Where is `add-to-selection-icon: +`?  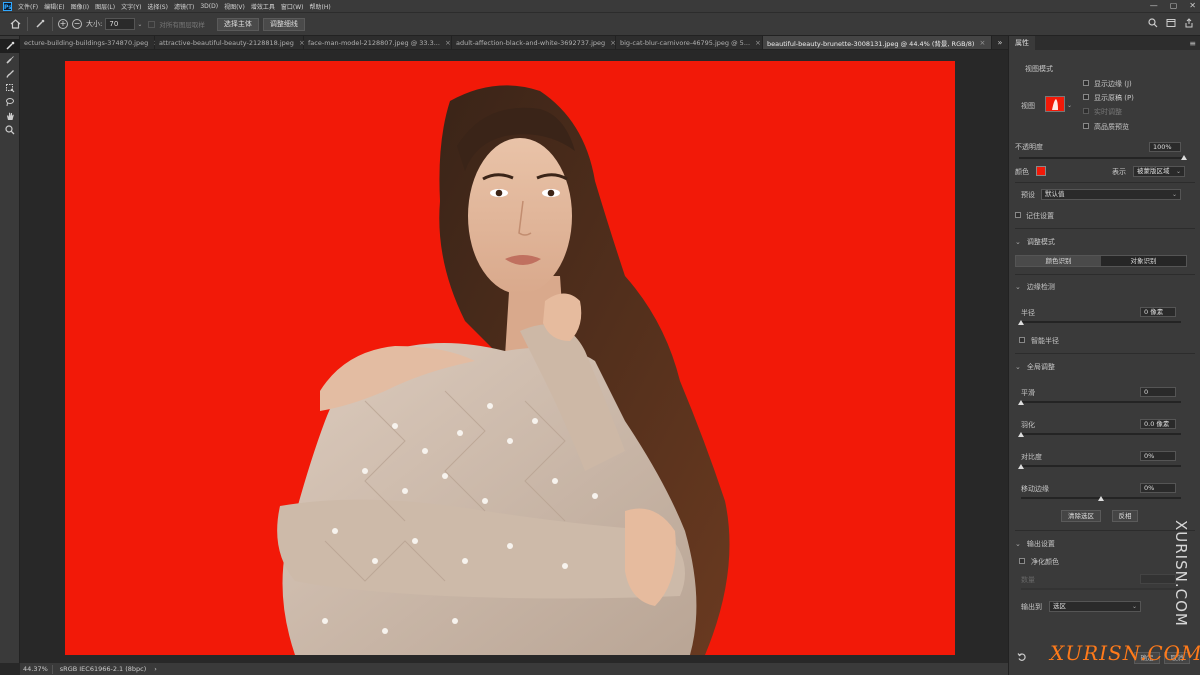
add-to-selection-icon: + is located at coordinates (63, 24).